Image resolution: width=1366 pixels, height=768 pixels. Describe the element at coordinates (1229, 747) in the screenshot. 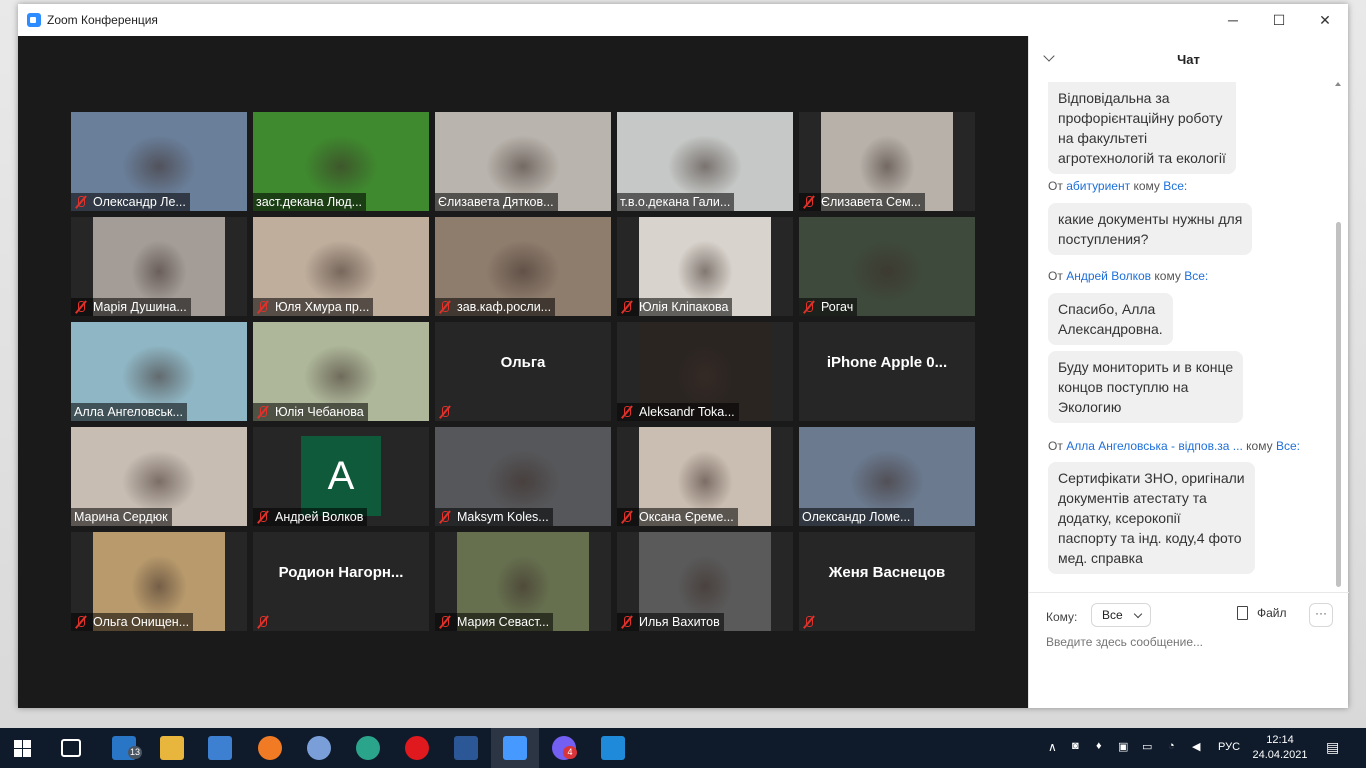

I see `language-indicator: РУС` at that location.